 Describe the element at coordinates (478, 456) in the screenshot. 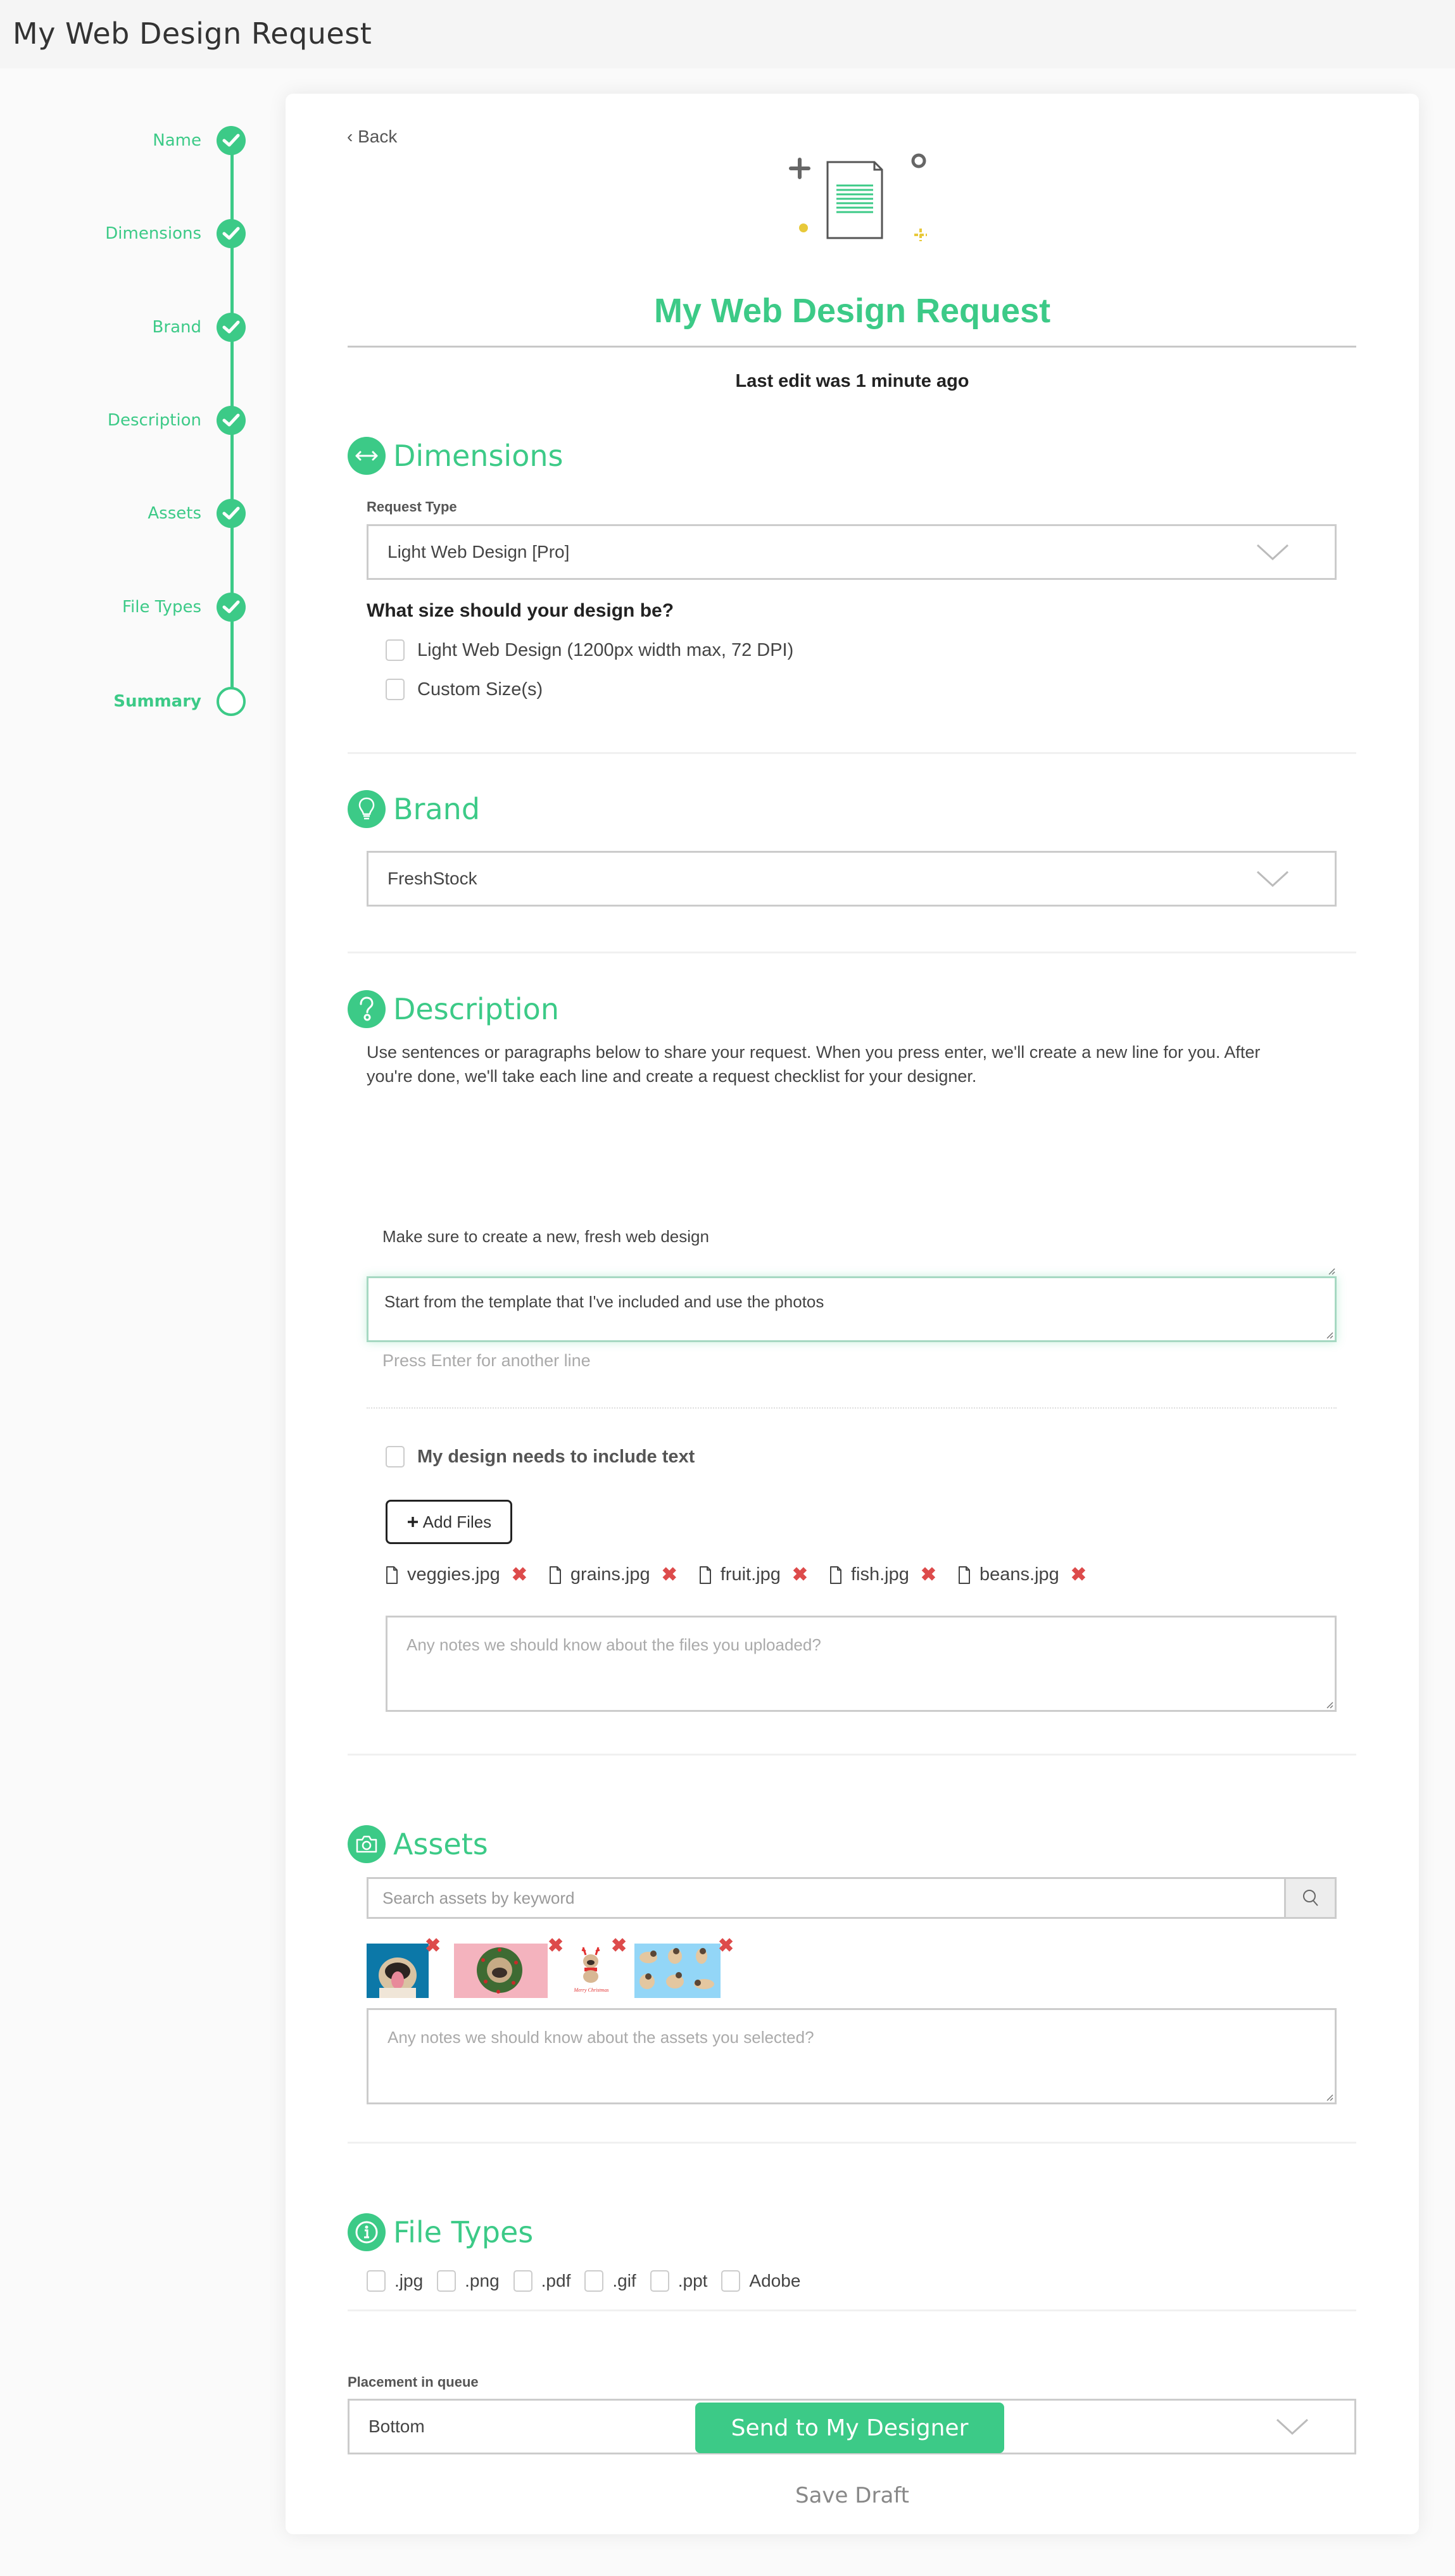

I see `section-title: Dimensions` at that location.